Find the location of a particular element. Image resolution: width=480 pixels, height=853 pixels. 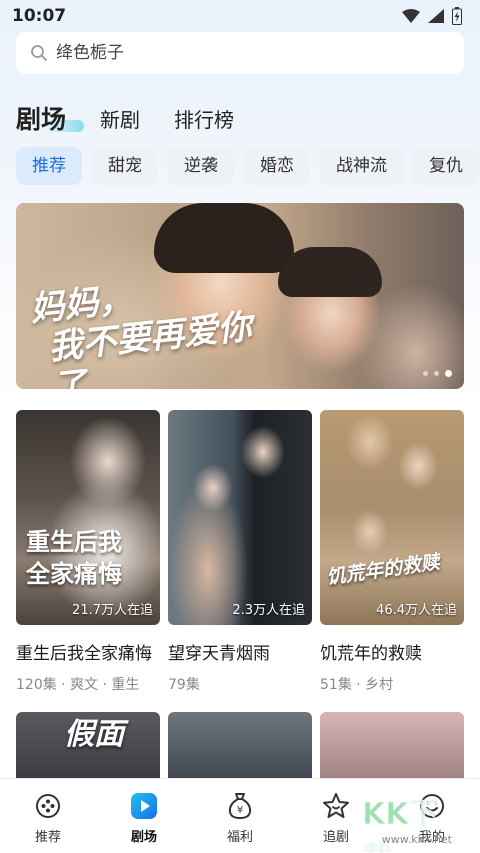

poster-title-text: 饥荒年的救赎 is located at coordinates (383, 570).